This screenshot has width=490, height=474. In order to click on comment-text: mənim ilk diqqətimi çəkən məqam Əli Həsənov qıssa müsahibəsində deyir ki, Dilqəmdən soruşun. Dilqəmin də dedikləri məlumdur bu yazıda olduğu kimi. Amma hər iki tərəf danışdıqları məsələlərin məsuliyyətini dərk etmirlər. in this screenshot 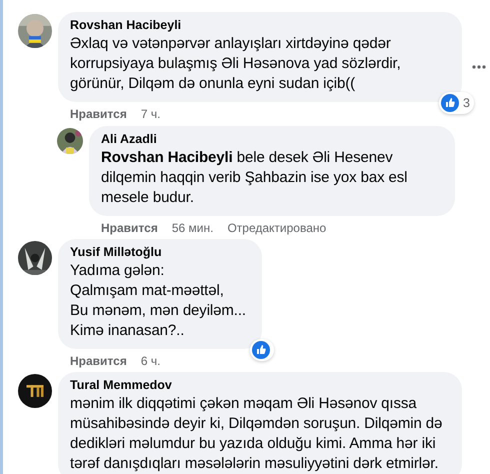, I will do `click(257, 434)`.